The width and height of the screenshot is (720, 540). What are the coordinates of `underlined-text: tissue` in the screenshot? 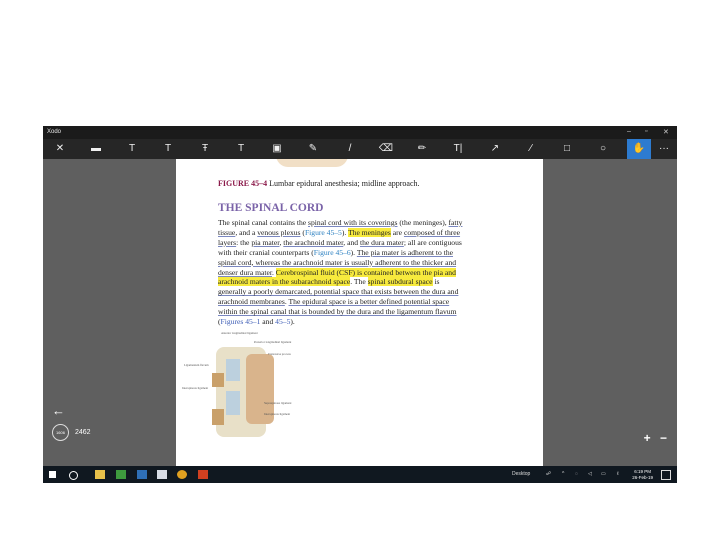 It's located at (227, 232).